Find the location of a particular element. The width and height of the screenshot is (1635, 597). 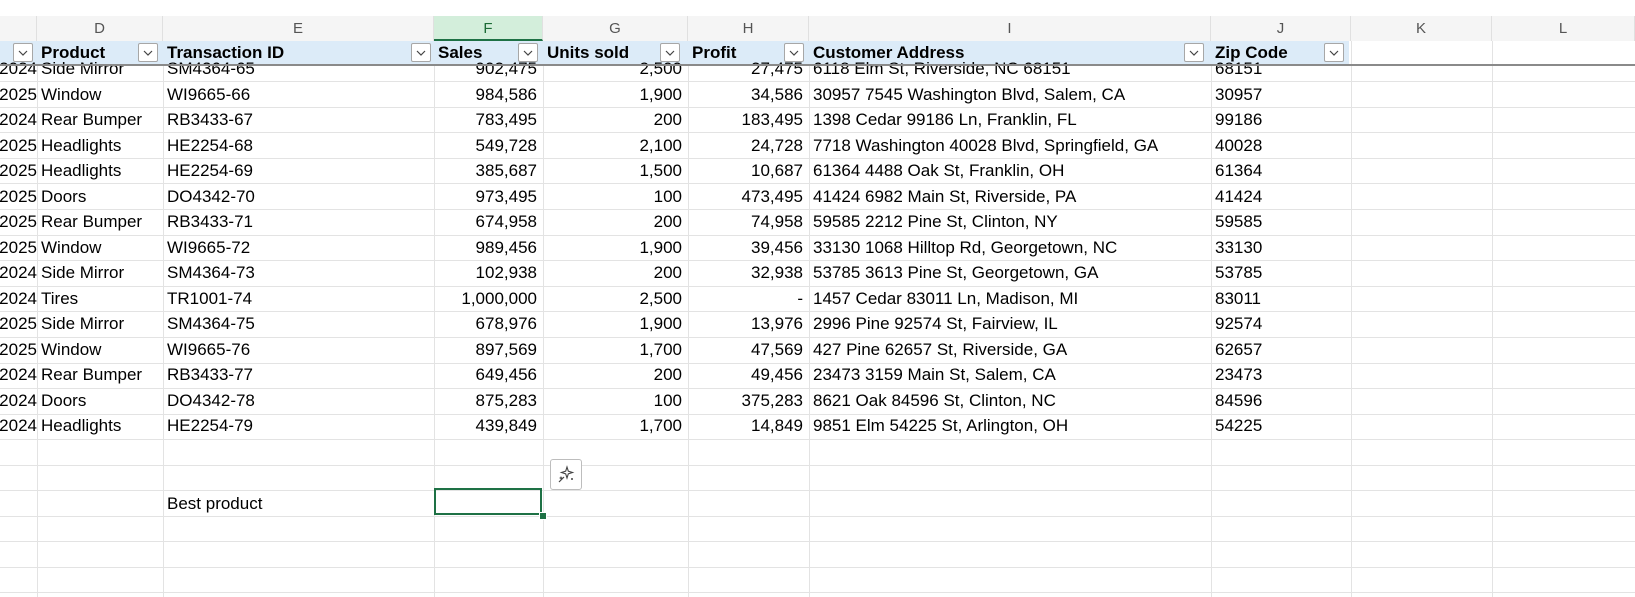

zip-code-cell: 53785 is located at coordinates (1281, 272).